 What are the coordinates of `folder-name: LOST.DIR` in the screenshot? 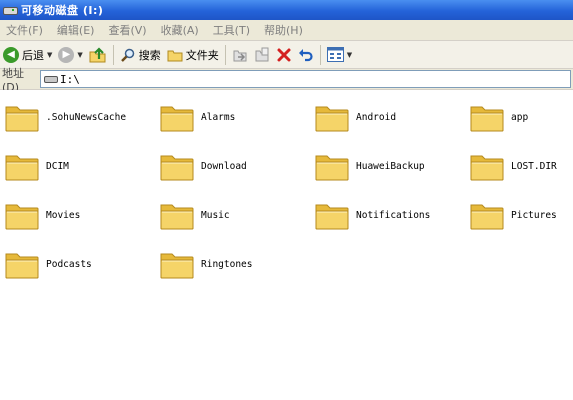 It's located at (534, 166).